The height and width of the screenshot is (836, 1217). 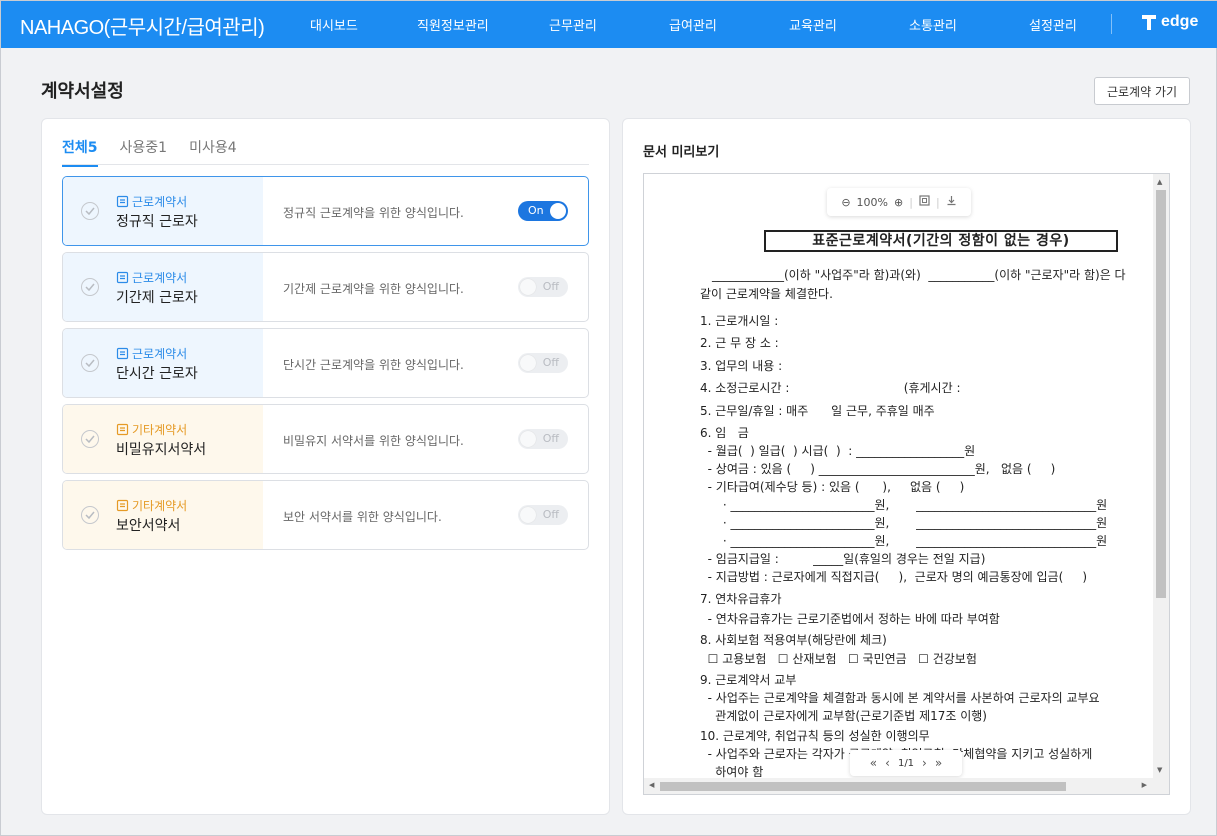 I want to click on tab-not-in-use: 미사용4, so click(x=213, y=152).